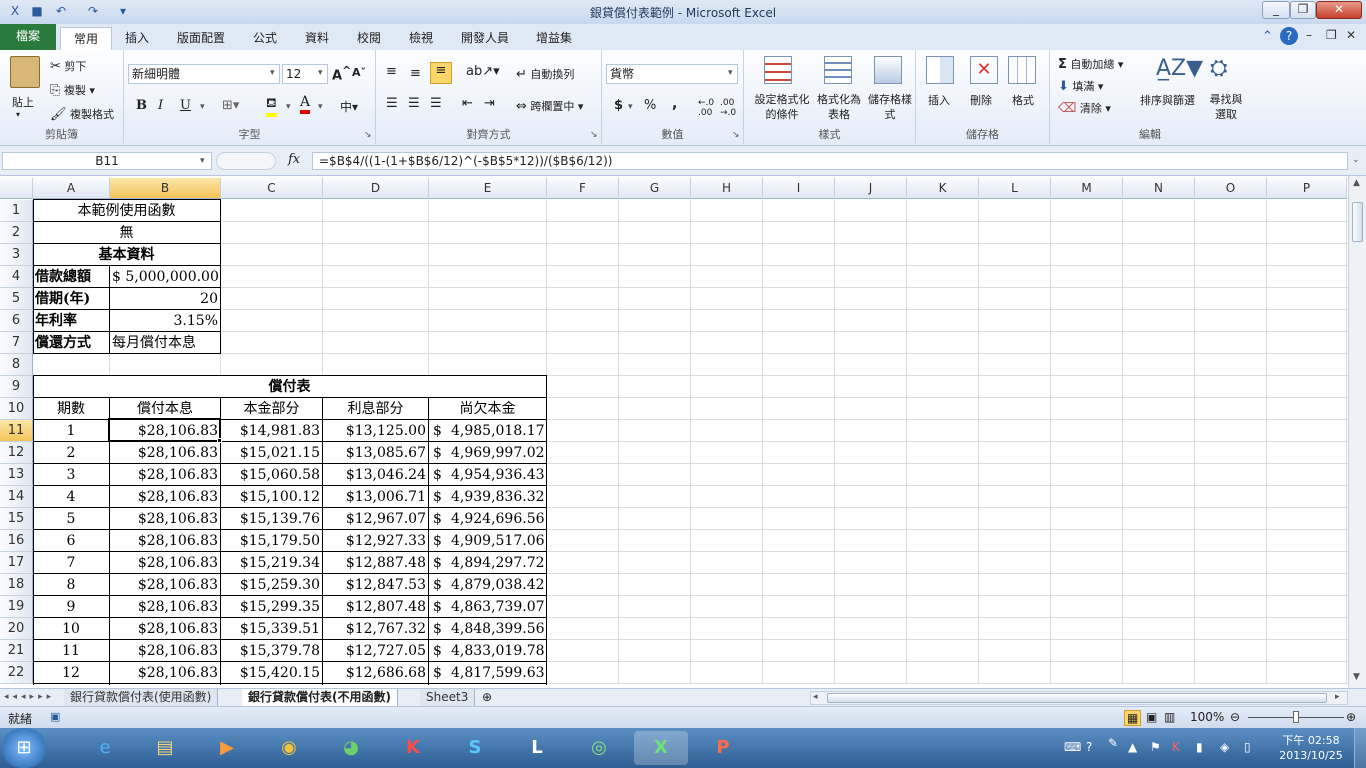 This screenshot has width=1366, height=768. Describe the element at coordinates (1155, 747) in the screenshot. I see `tray-flag-icon: ⚑` at that location.